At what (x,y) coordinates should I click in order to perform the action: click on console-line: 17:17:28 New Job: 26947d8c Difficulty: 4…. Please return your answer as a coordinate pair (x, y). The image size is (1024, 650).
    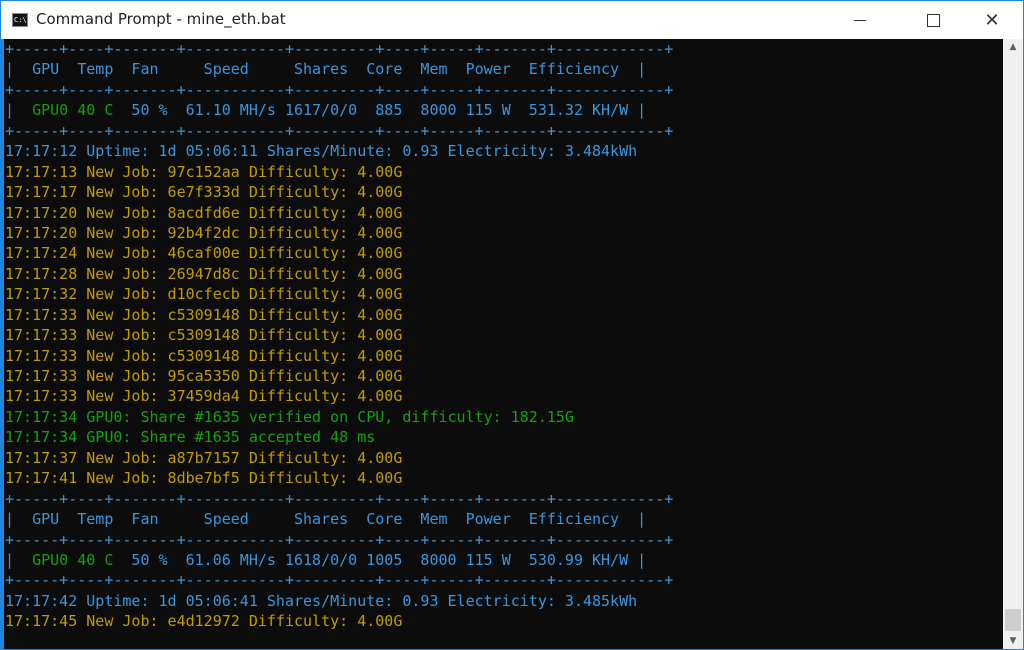
    Looking at the image, I should click on (204, 273).